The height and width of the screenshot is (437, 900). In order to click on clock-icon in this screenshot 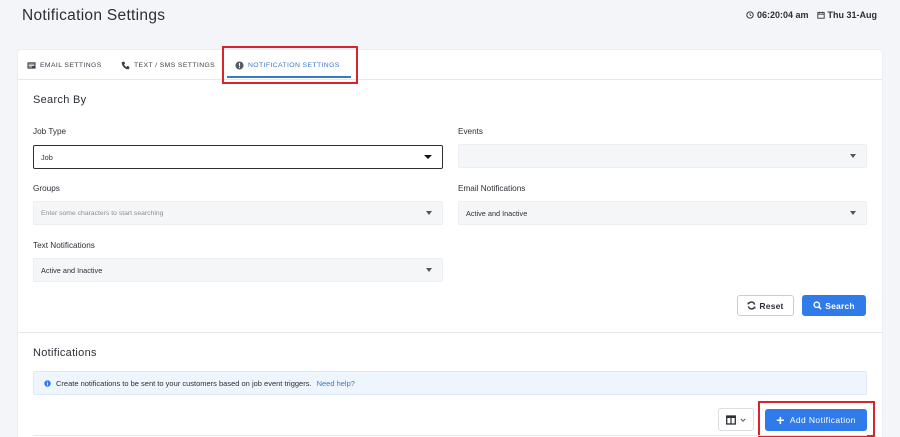, I will do `click(750, 15)`.